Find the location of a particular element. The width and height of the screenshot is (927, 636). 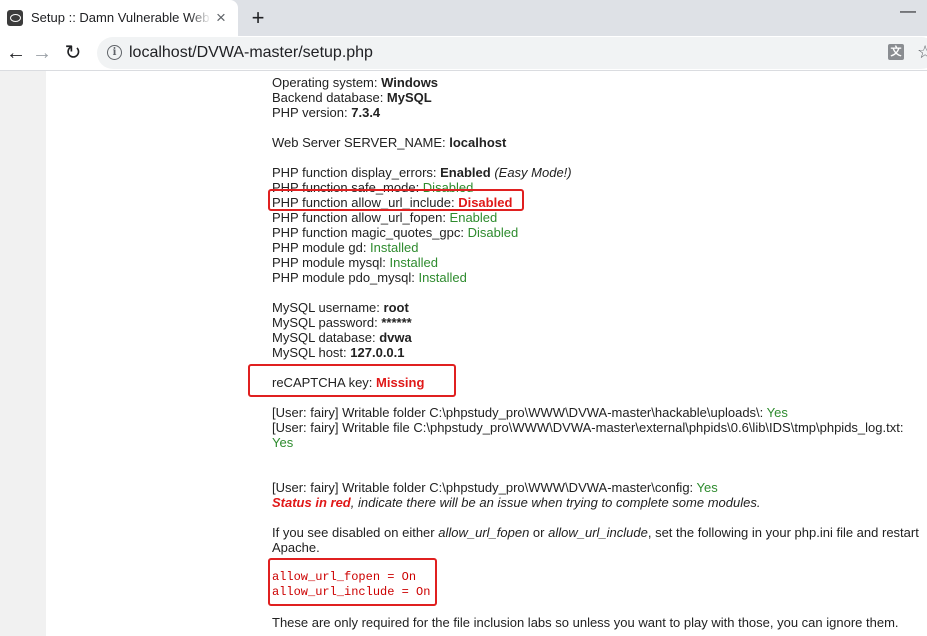

tab-strip: Setup :: Damn Vulnerable Web × + — is located at coordinates (463, 18).